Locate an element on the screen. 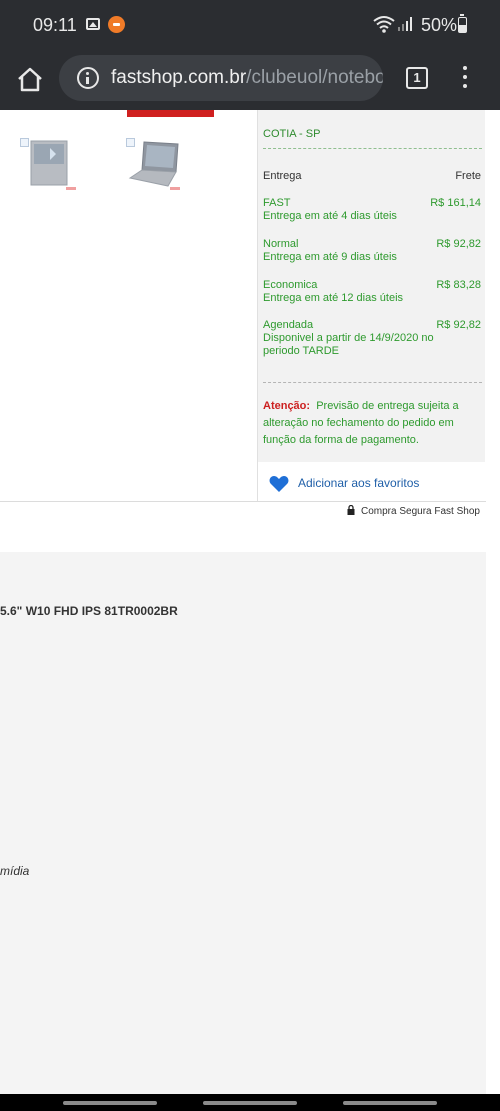  signal-icon is located at coordinates (405, 24).